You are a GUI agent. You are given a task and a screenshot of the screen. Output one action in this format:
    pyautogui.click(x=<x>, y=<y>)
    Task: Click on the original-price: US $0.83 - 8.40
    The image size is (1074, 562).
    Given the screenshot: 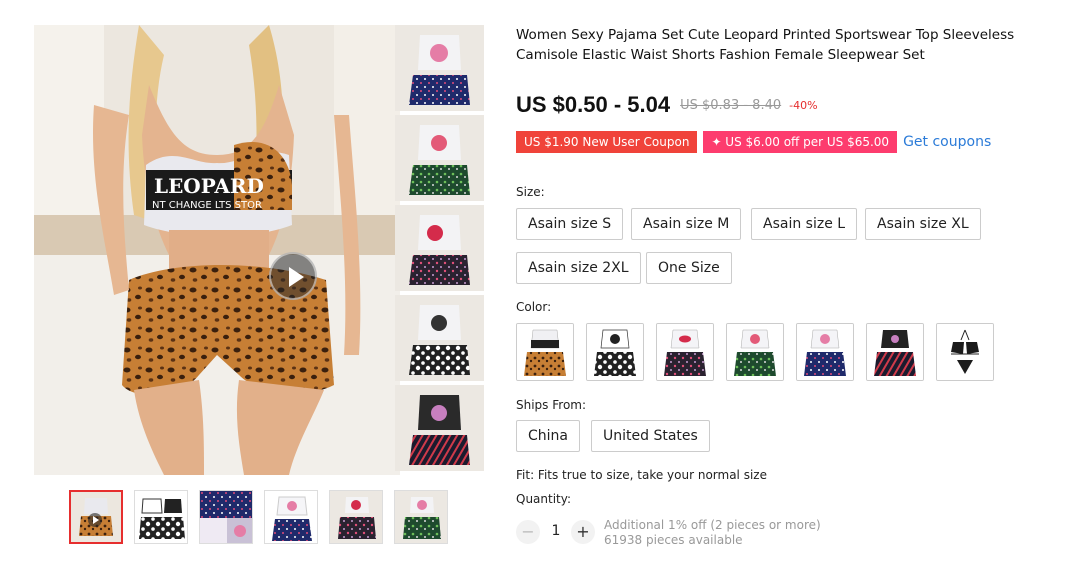 What is the action you would take?
    pyautogui.click(x=731, y=105)
    